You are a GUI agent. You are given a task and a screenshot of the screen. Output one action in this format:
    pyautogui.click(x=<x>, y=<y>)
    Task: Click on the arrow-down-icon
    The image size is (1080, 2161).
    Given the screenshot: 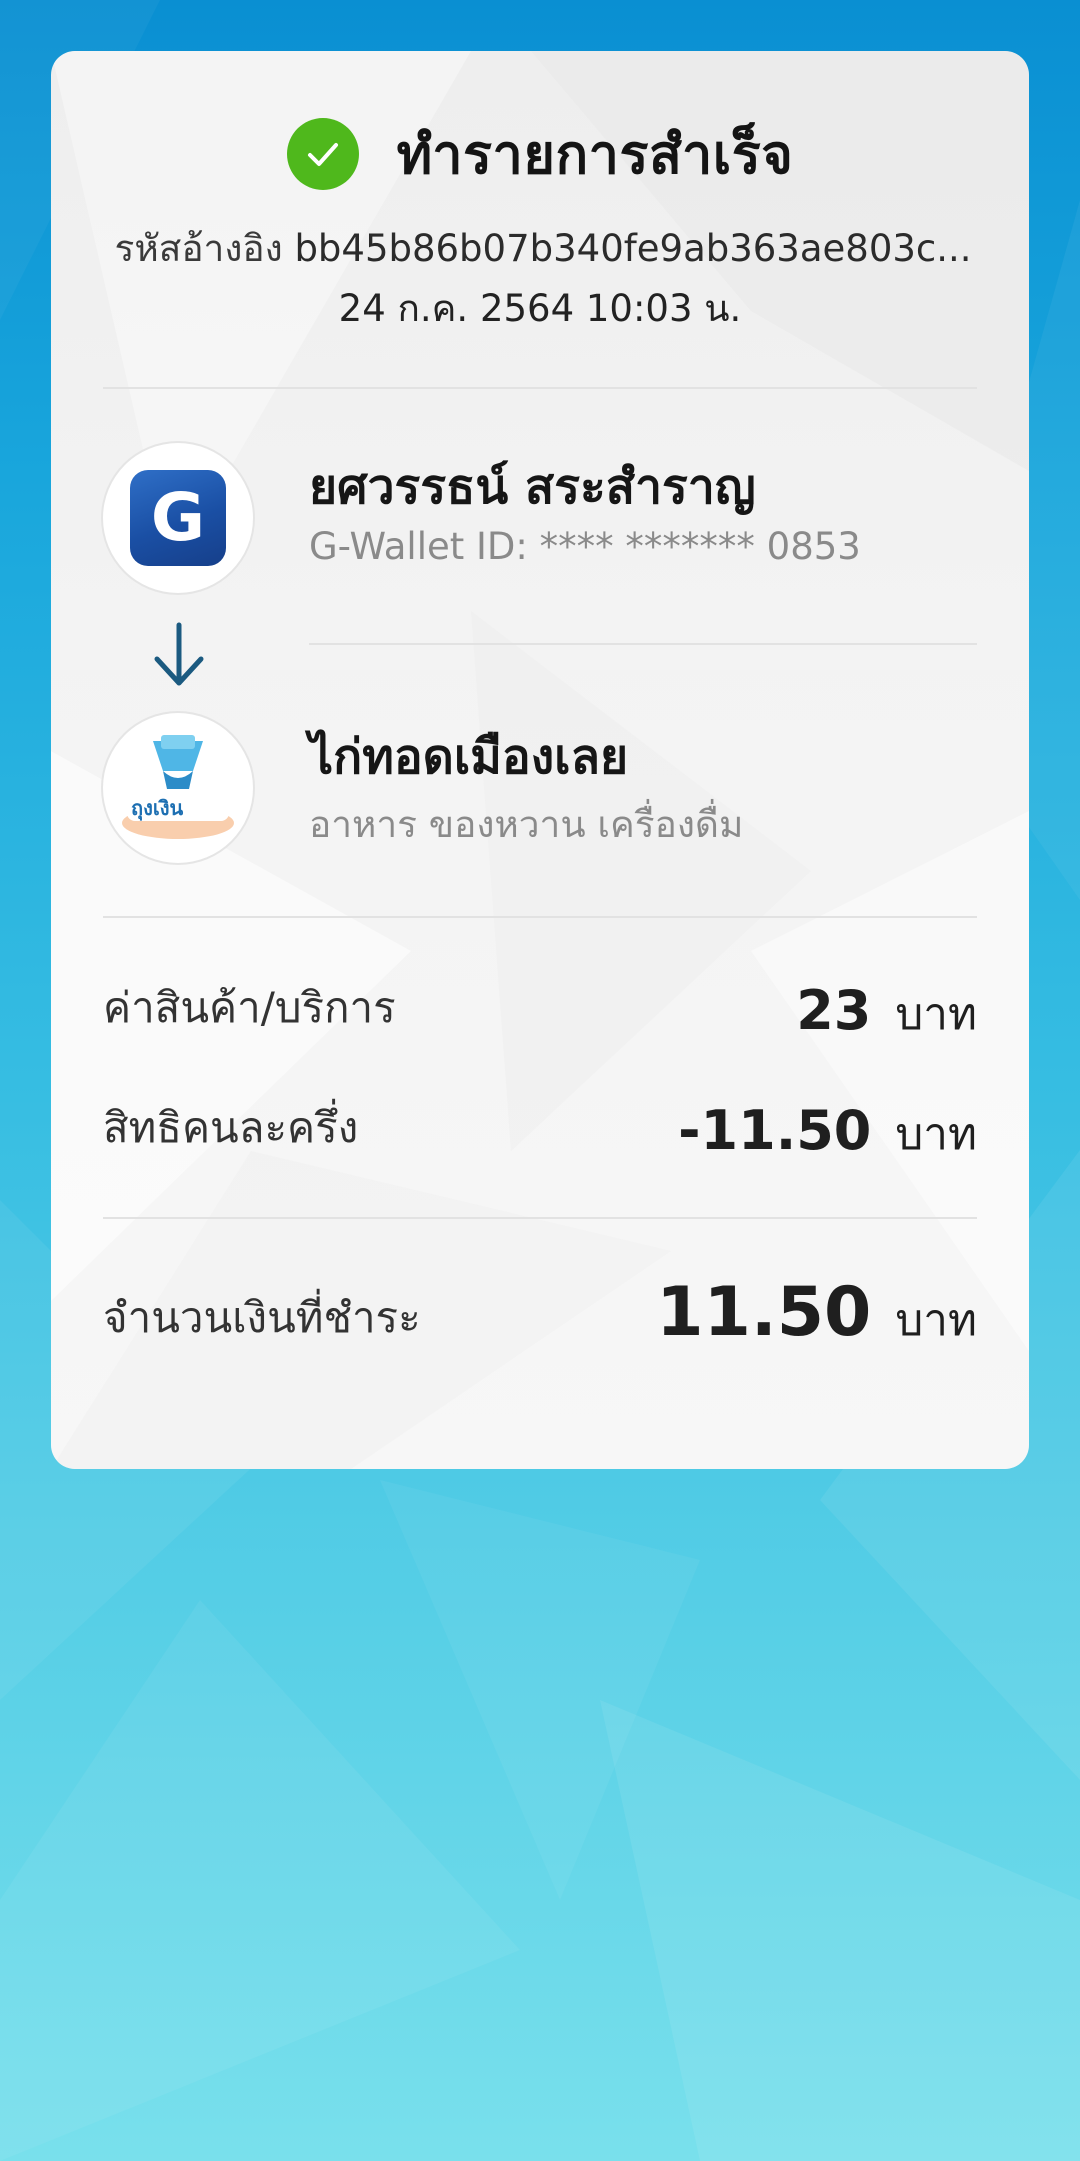 What is the action you would take?
    pyautogui.click(x=179, y=654)
    